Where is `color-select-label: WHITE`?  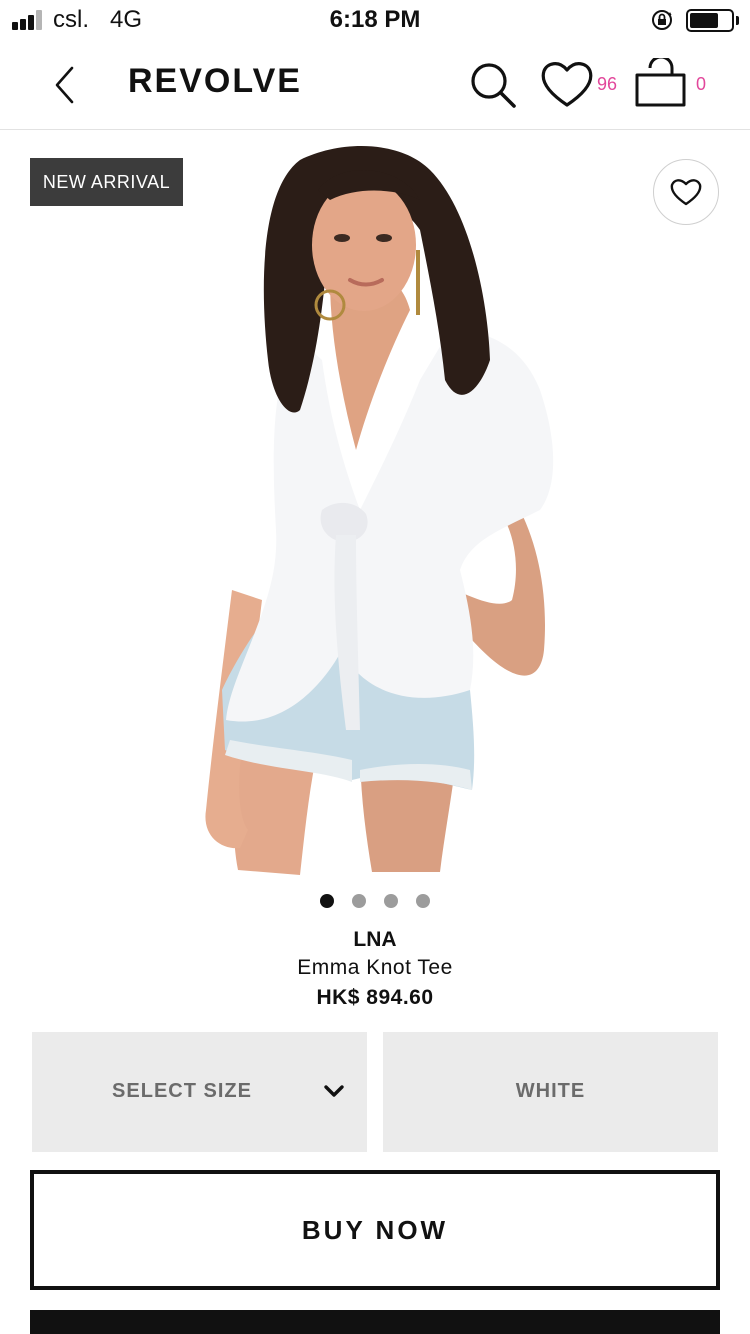 color-select-label: WHITE is located at coordinates (550, 1091).